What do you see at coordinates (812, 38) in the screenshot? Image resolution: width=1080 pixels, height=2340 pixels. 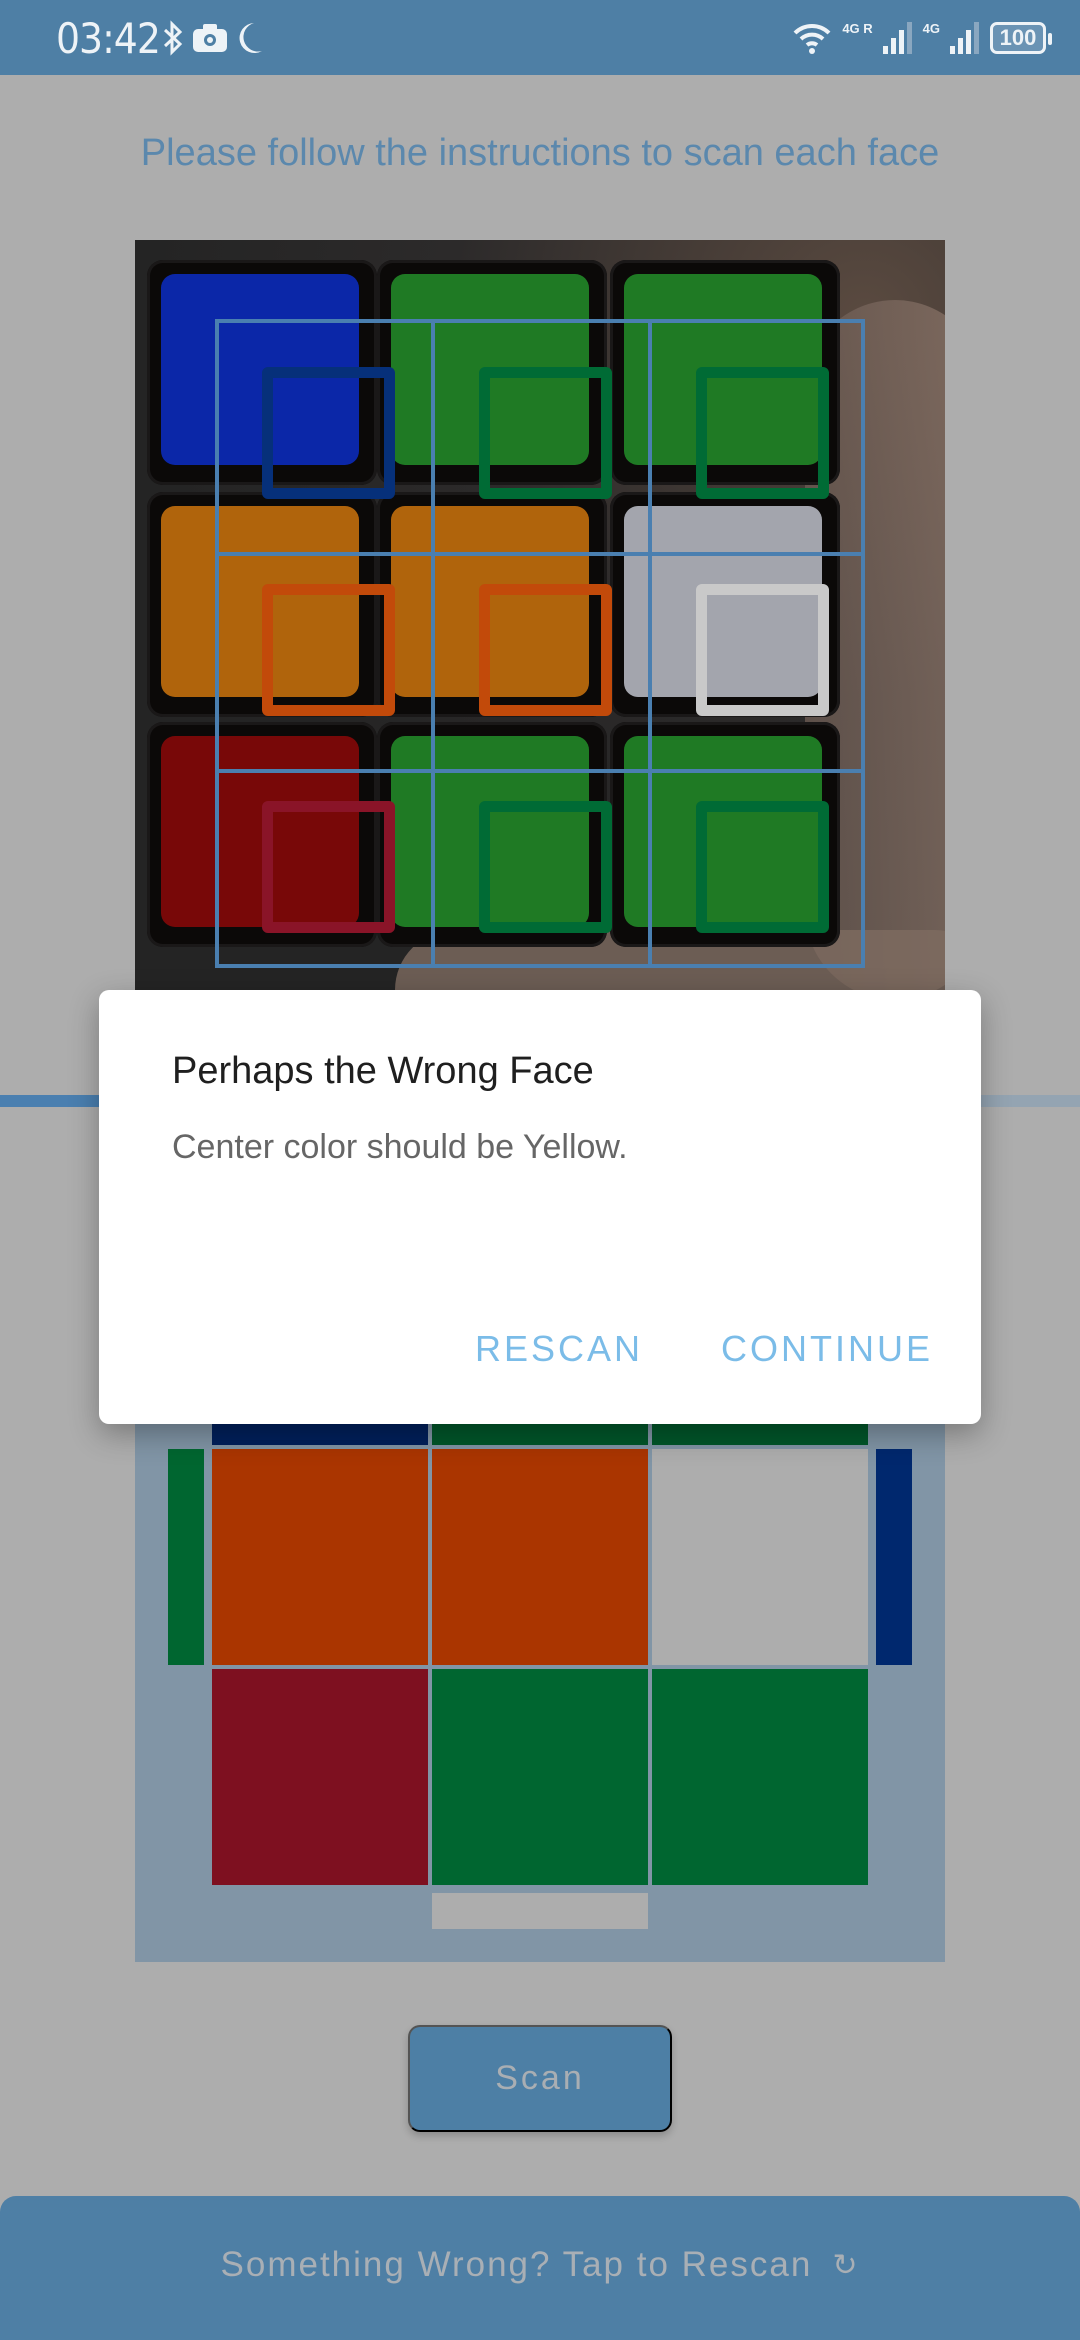 I see `wifi-icon` at bounding box center [812, 38].